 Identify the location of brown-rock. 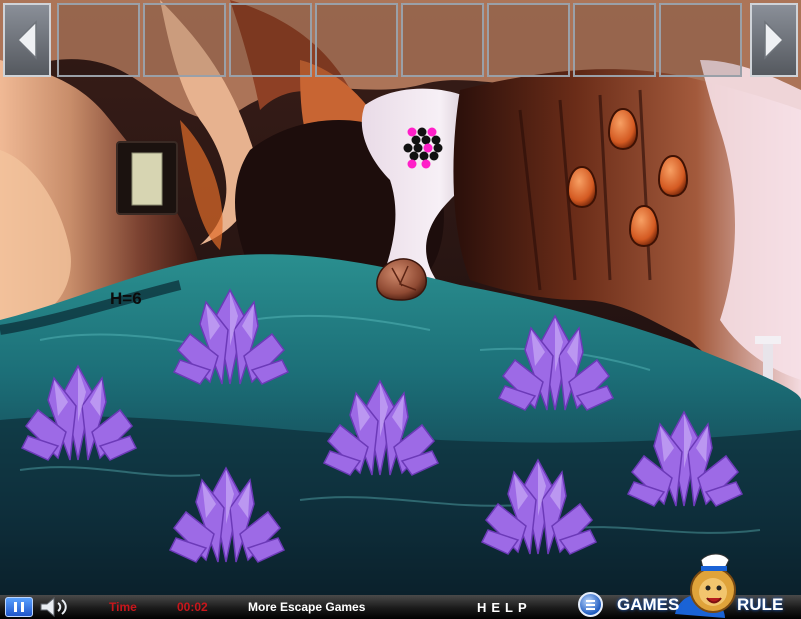
(401, 279).